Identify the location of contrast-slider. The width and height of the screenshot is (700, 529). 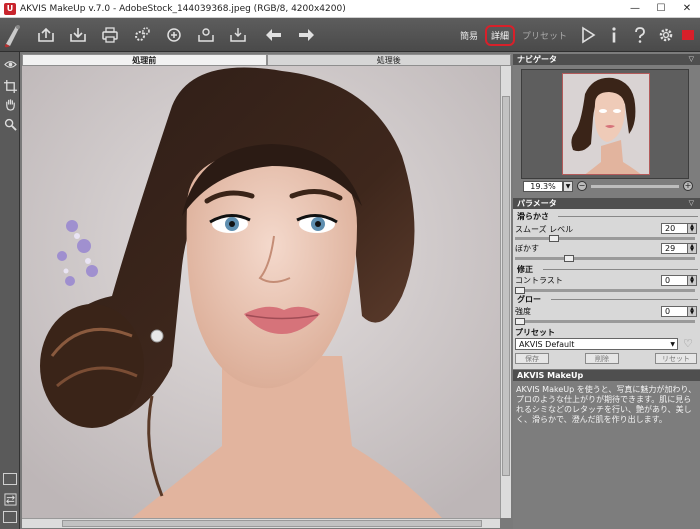
(605, 290).